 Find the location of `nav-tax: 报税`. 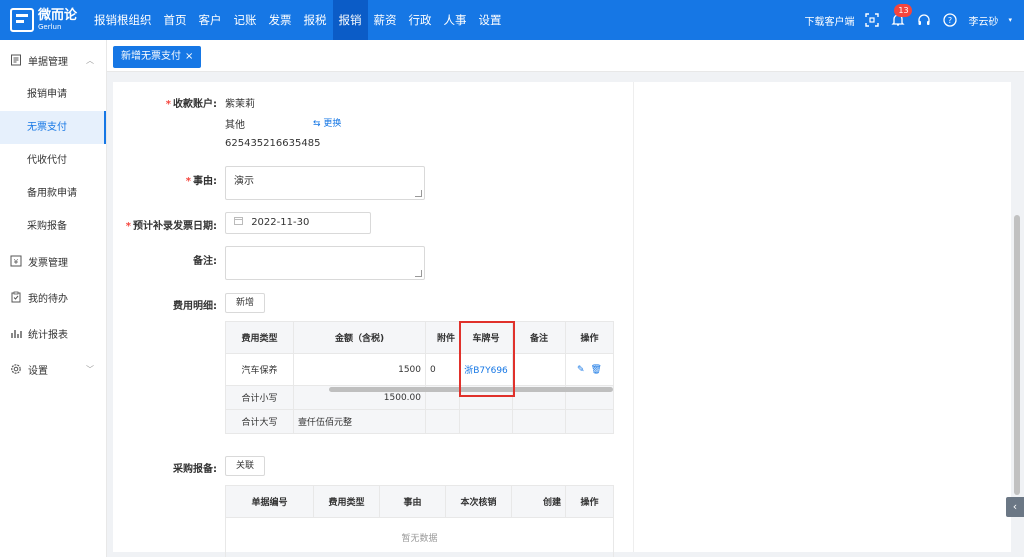

nav-tax: 报税 is located at coordinates (315, 20).